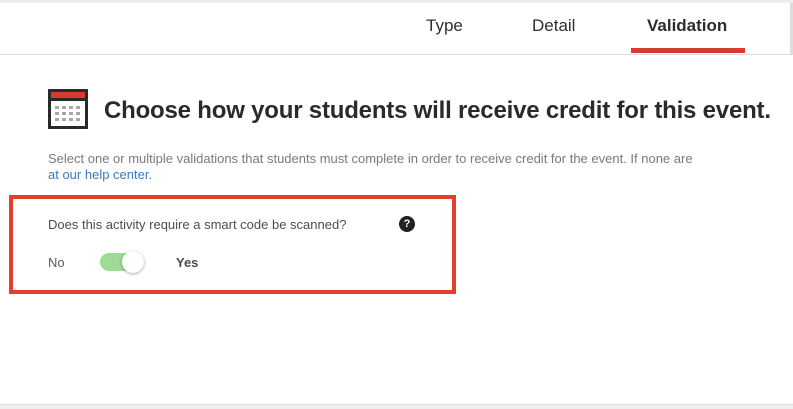  I want to click on toggle-knob, so click(133, 262).